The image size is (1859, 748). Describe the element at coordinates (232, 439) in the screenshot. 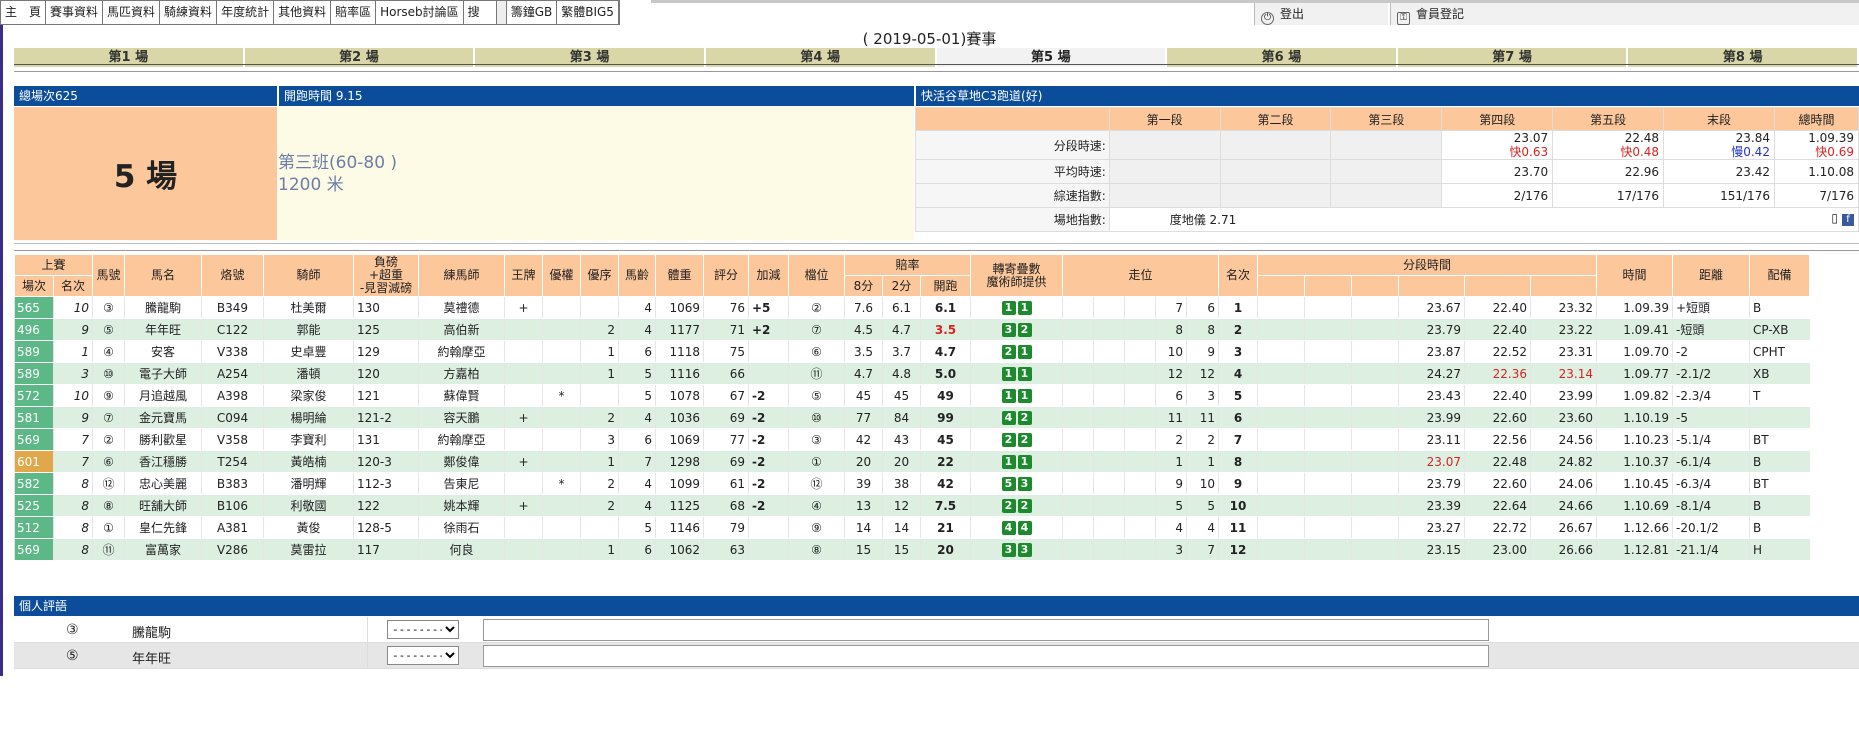

I see `brand-no: V358` at that location.